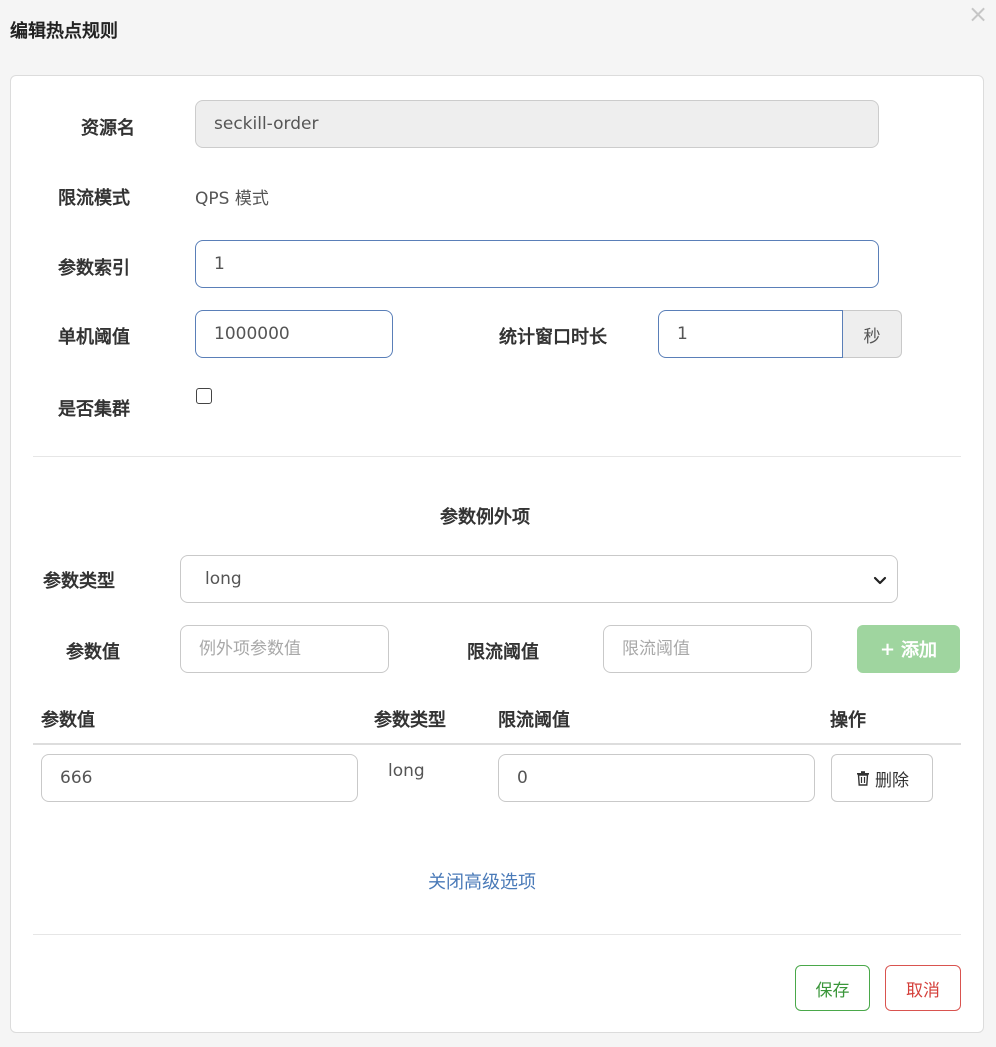  Describe the element at coordinates (108, 128) in the screenshot. I see `resource-name-label: 资源名` at that location.